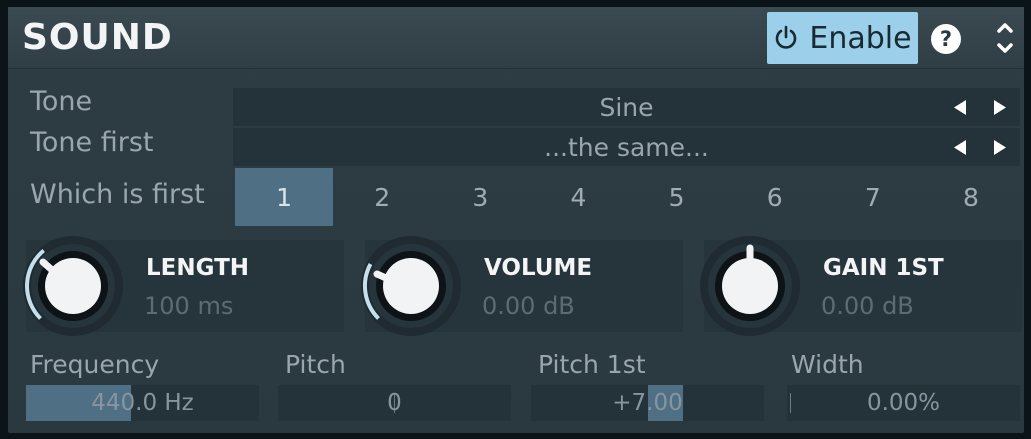 This screenshot has height=439, width=1031. I want to click on tone-selector: Sine, so click(626, 107).